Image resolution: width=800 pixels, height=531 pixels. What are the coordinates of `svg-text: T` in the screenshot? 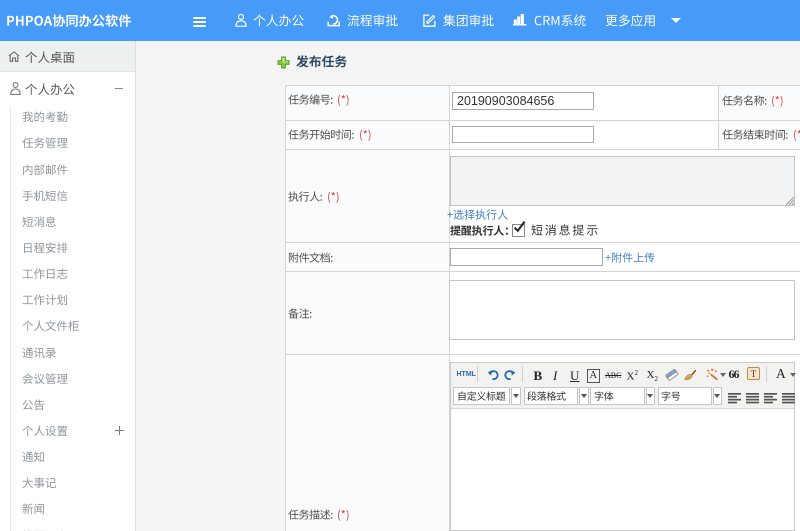 It's located at (754, 374).